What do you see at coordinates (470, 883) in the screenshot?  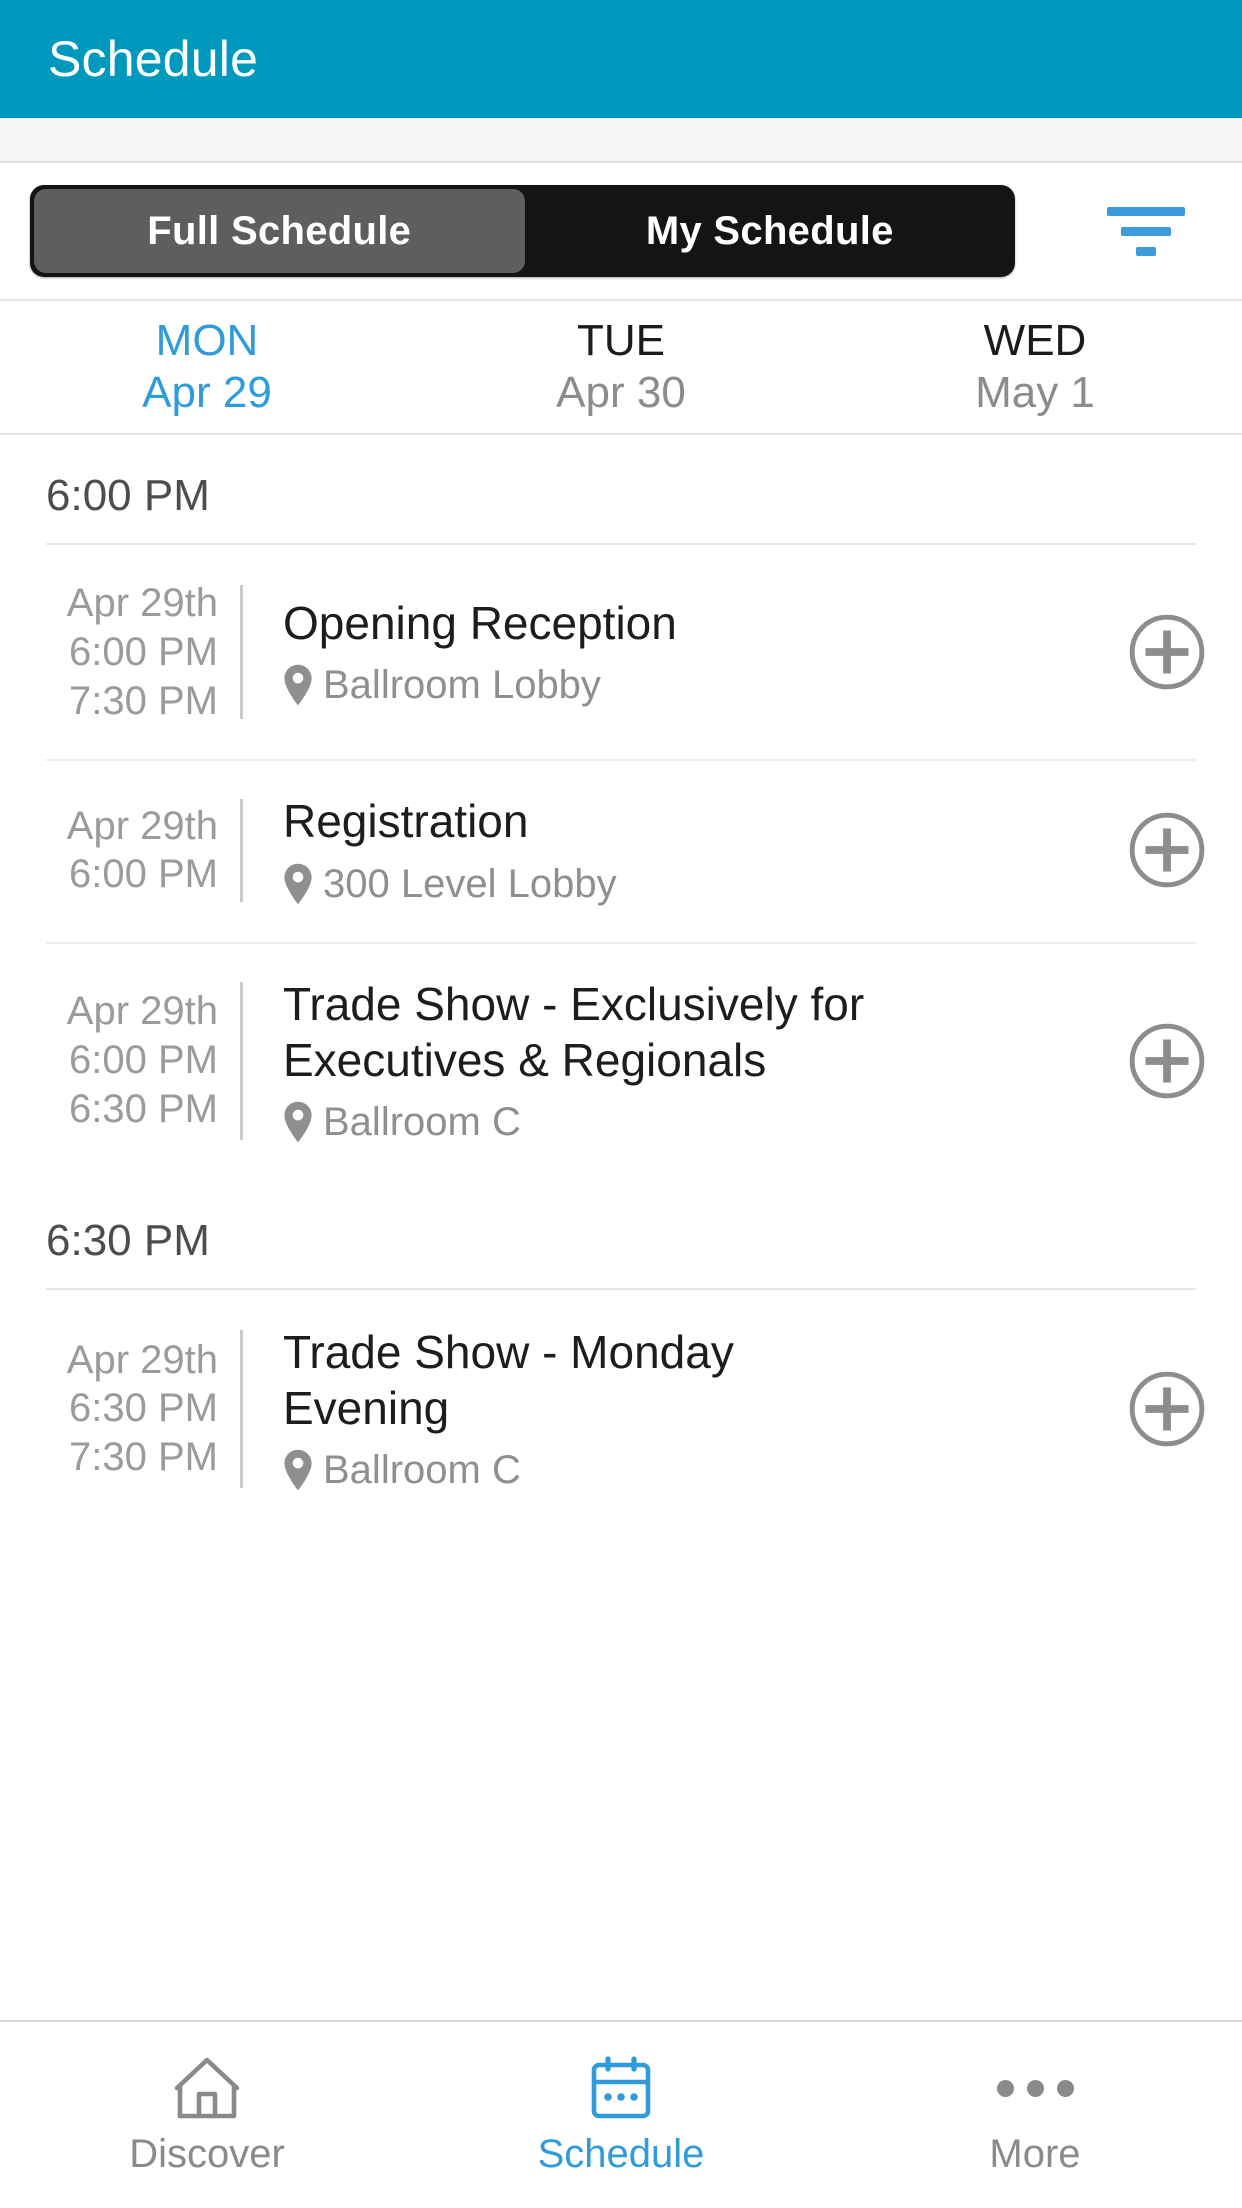 I see `event-location-label: 300 Level Lobby` at bounding box center [470, 883].